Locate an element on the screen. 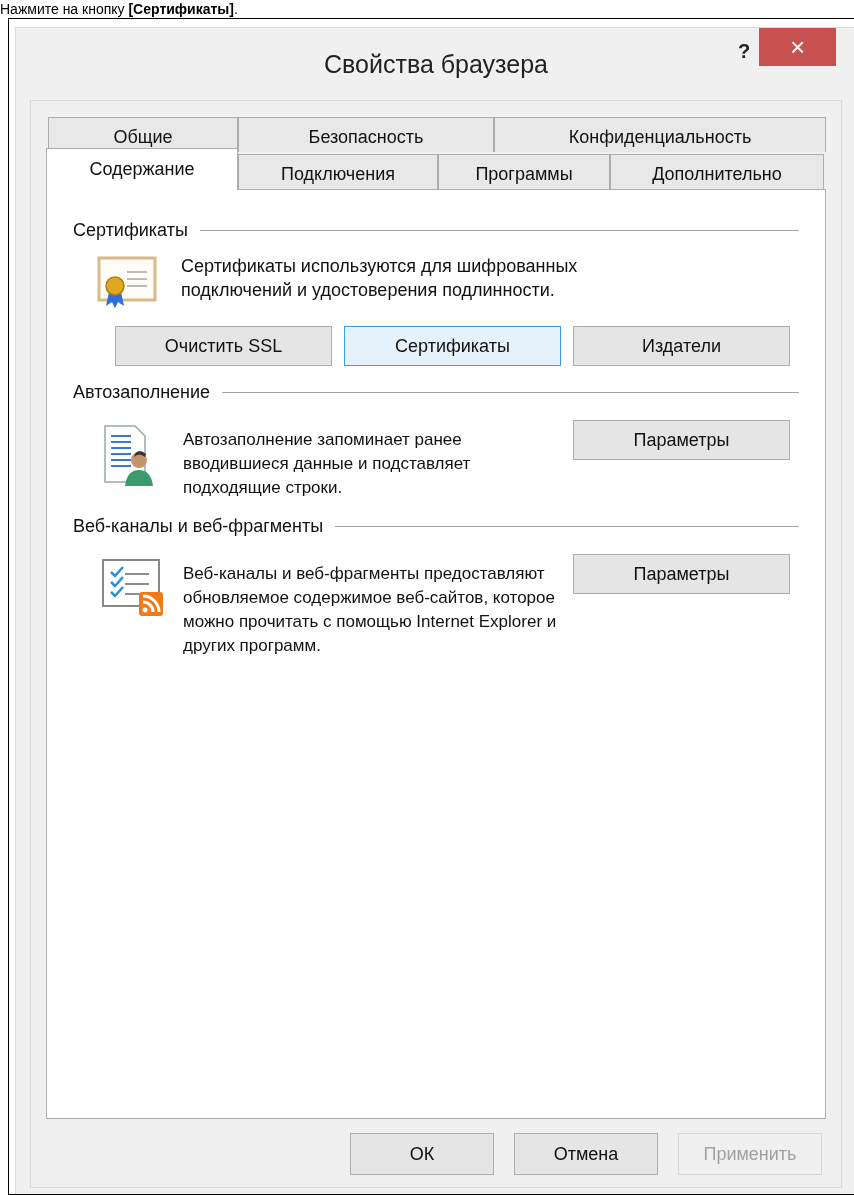 The image size is (854, 1195). section-title: Веб-каналы и веб-фрагменты is located at coordinates (198, 526).